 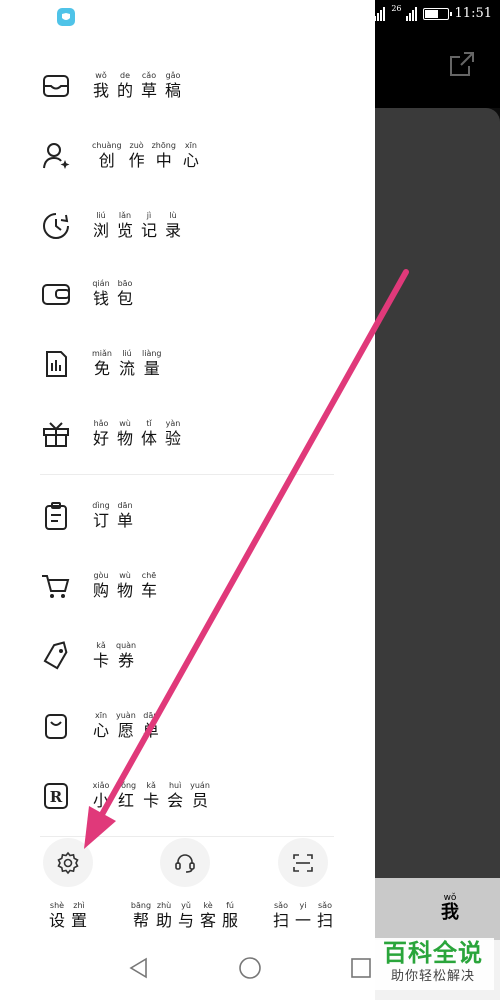 I want to click on label-char: xiǎo 小, so click(x=101, y=796).